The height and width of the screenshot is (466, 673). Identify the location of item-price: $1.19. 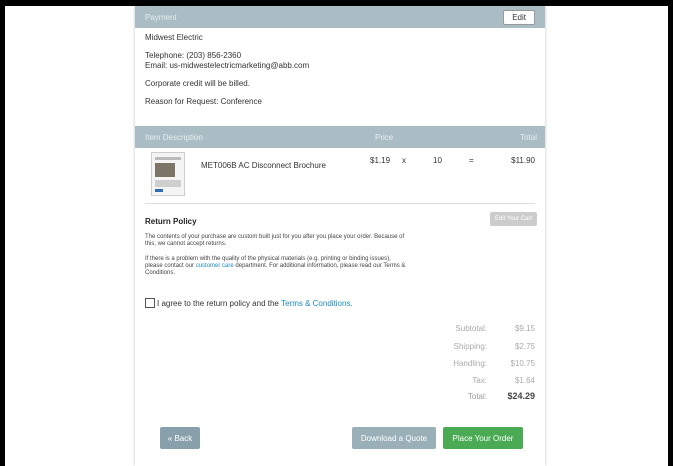
(380, 160).